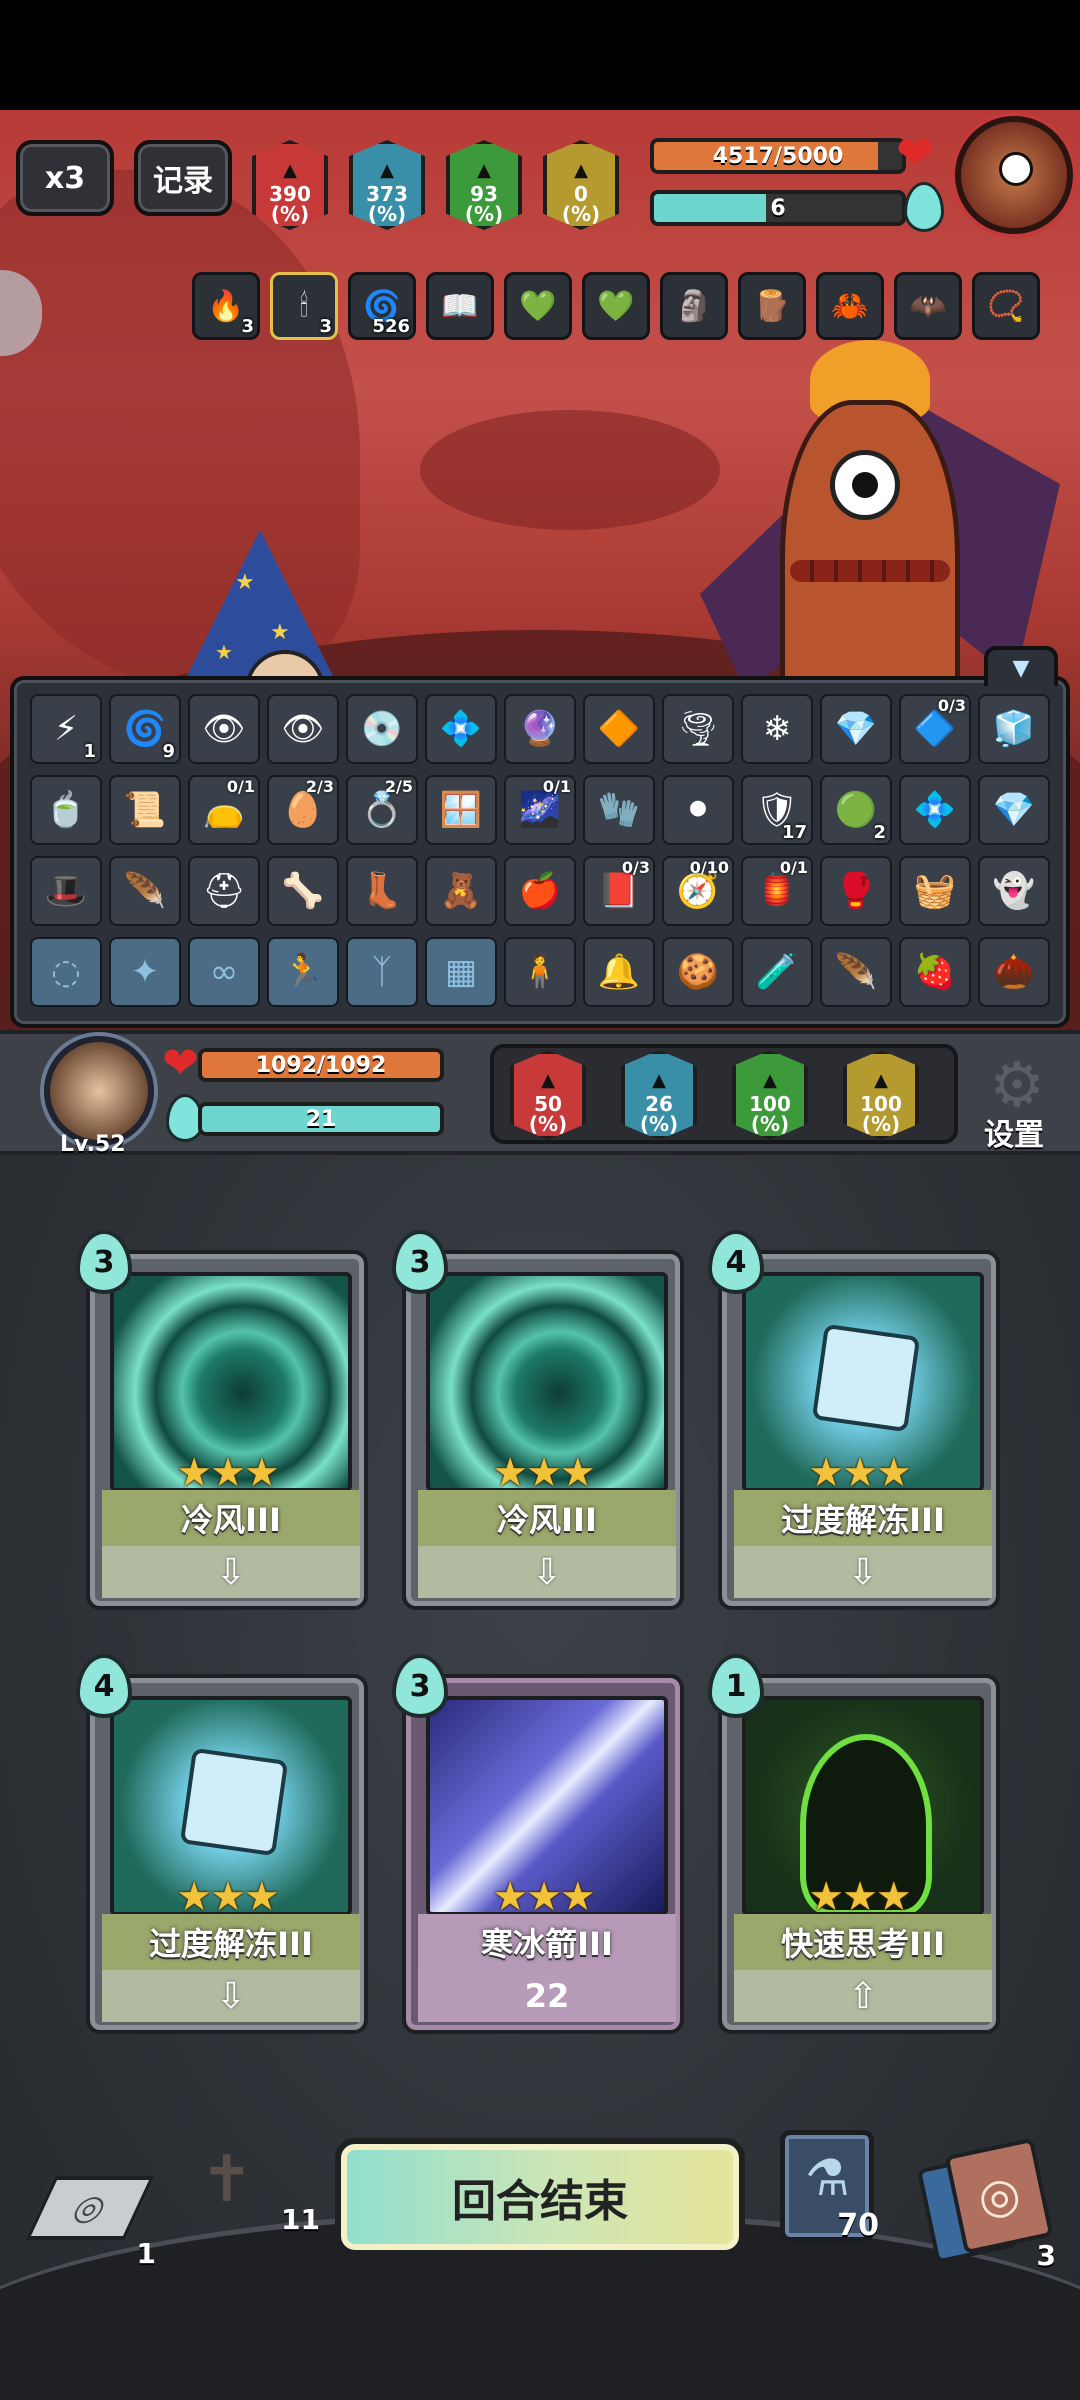 The width and height of the screenshot is (1080, 2400). I want to click on inventory-item-doll-icon: 🧸, so click(461, 891).